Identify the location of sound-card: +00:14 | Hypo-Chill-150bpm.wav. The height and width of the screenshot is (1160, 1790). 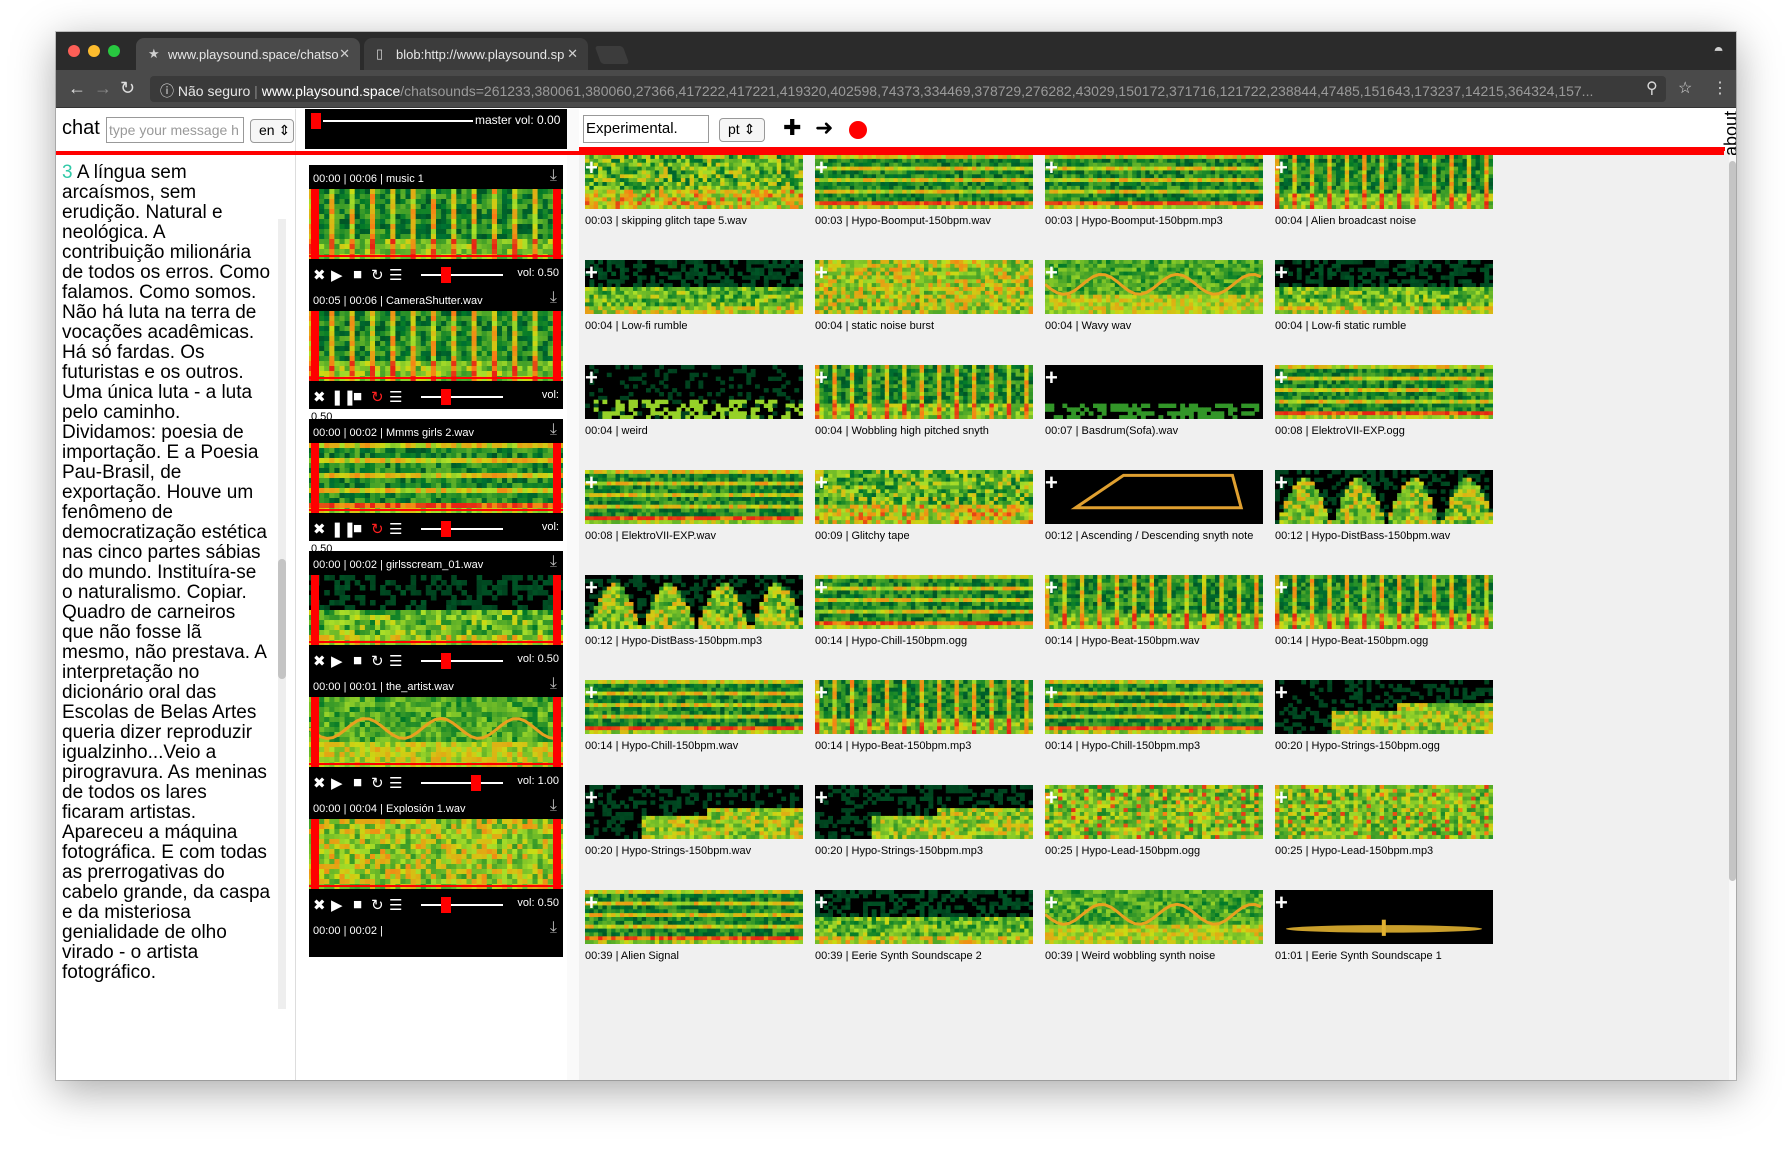
(704, 735).